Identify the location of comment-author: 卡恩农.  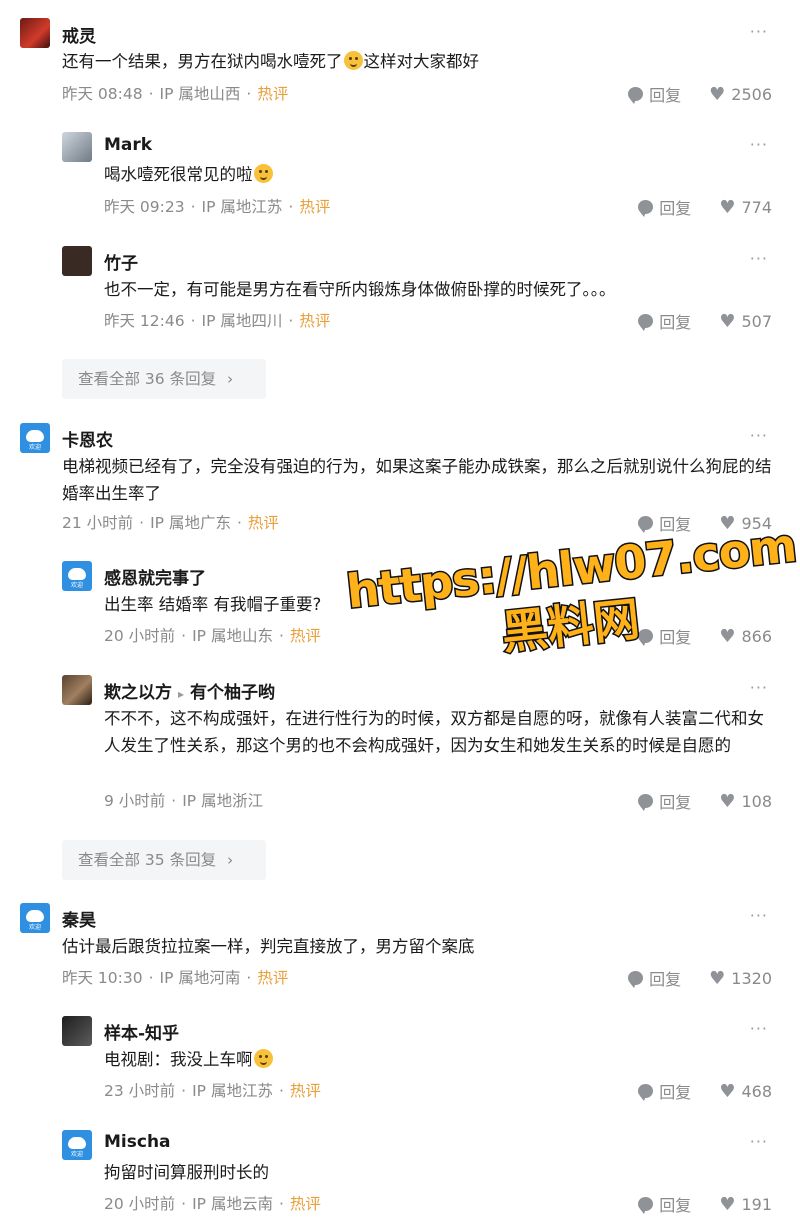
(87, 438).